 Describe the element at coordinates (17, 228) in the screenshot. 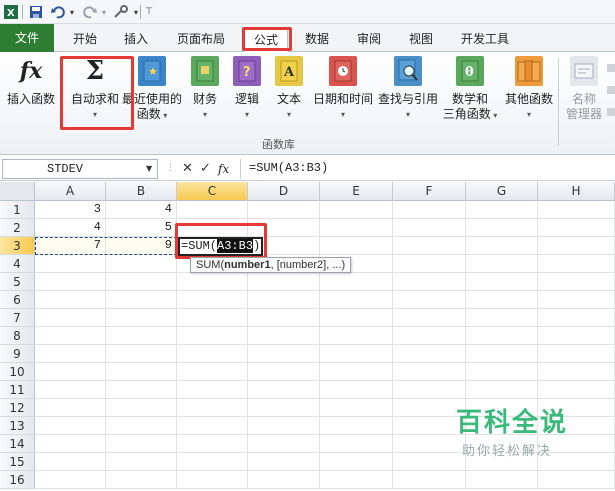

I see `row-header-2: 2` at that location.